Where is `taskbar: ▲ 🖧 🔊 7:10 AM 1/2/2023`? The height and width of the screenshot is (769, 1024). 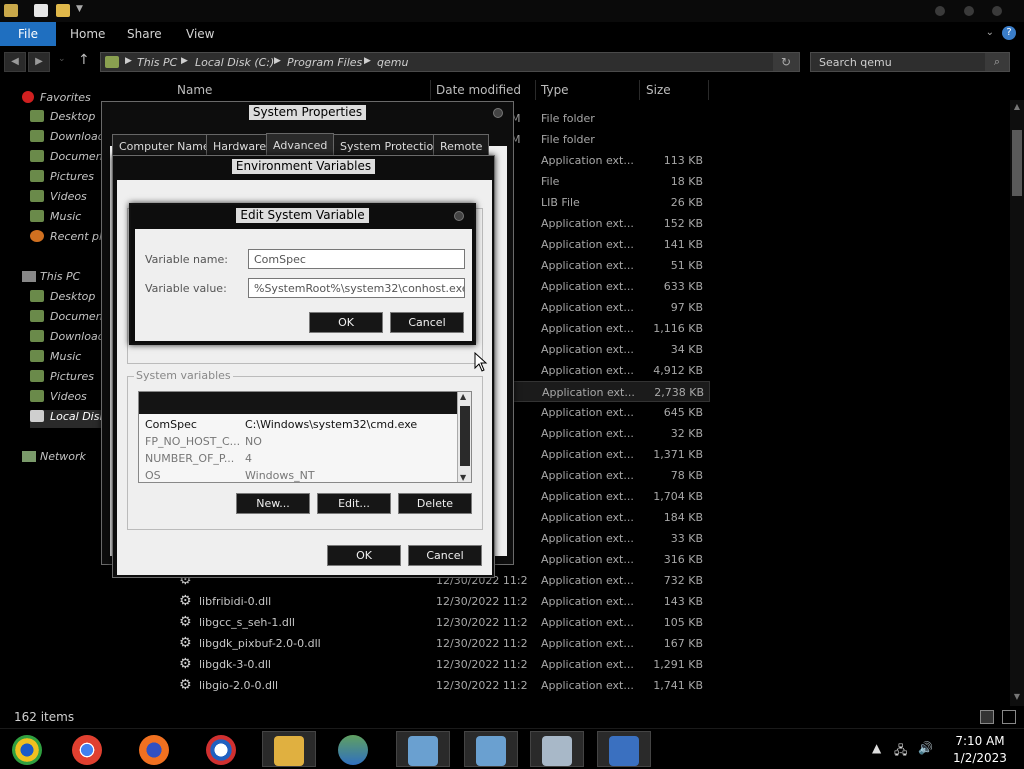 taskbar: ▲ 🖧 🔊 7:10 AM 1/2/2023 is located at coordinates (512, 748).